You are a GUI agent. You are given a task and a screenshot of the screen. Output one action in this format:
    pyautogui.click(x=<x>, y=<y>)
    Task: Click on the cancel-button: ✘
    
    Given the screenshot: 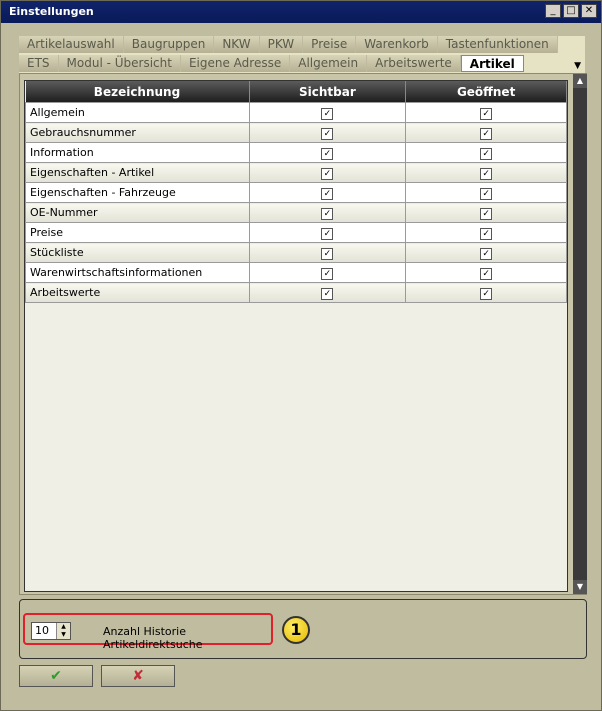 What is the action you would take?
    pyautogui.click(x=138, y=676)
    